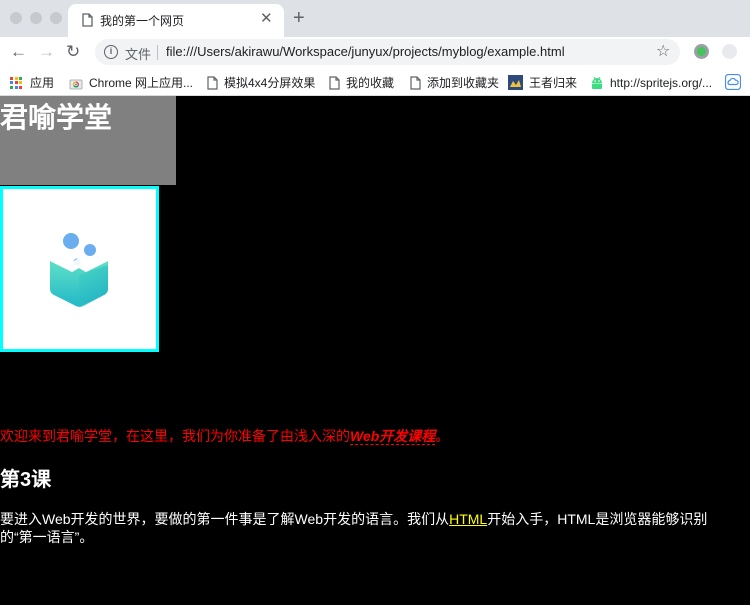 Image resolution: width=750 pixels, height=605 pixels. I want to click on window-zoom-dot, so click(56, 18).